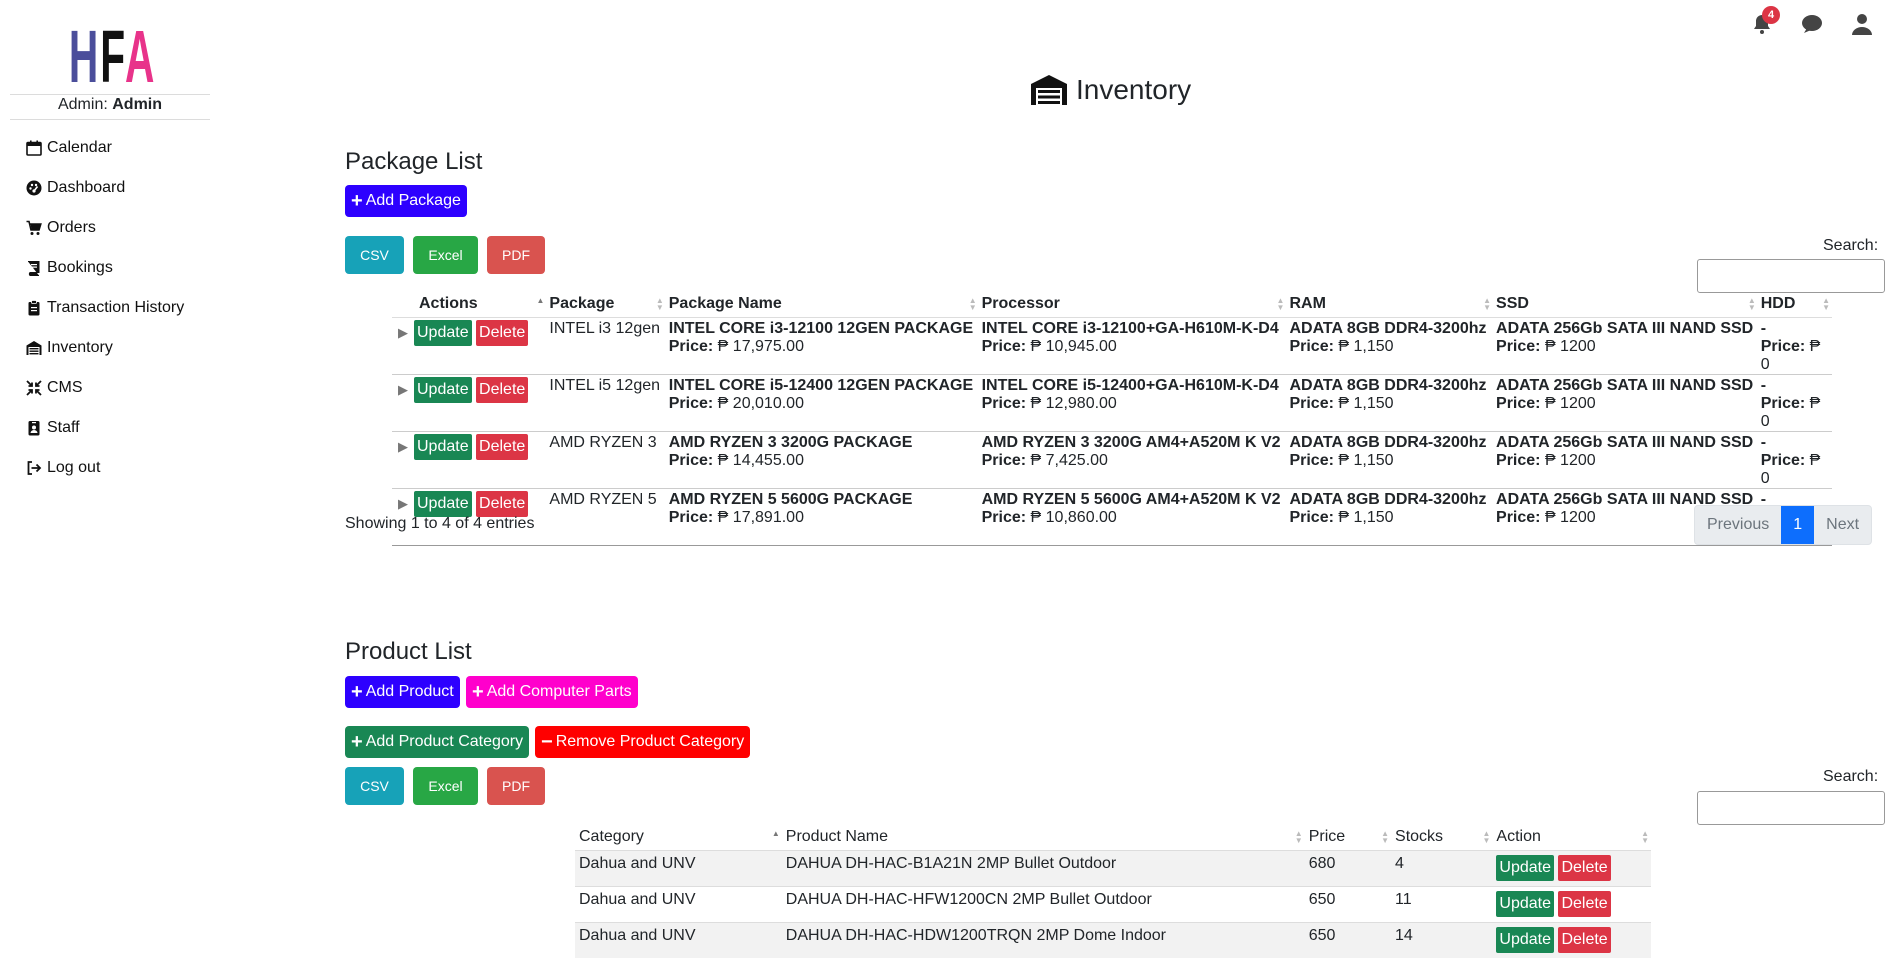 This screenshot has height=960, width=1904. I want to click on column-header-action: Action ▲ ▼, so click(1571, 837).